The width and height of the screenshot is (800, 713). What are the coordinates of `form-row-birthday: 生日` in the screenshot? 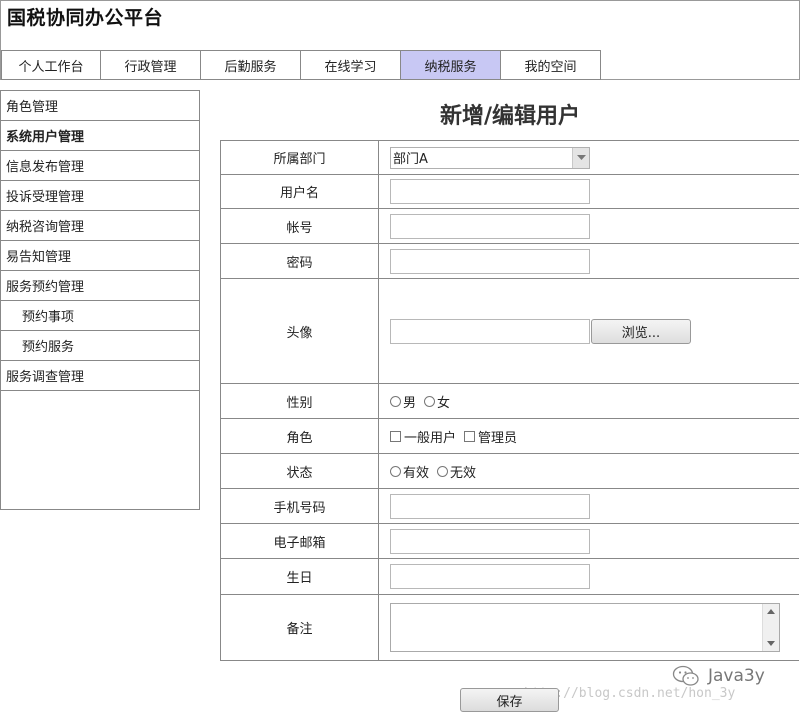 It's located at (510, 577).